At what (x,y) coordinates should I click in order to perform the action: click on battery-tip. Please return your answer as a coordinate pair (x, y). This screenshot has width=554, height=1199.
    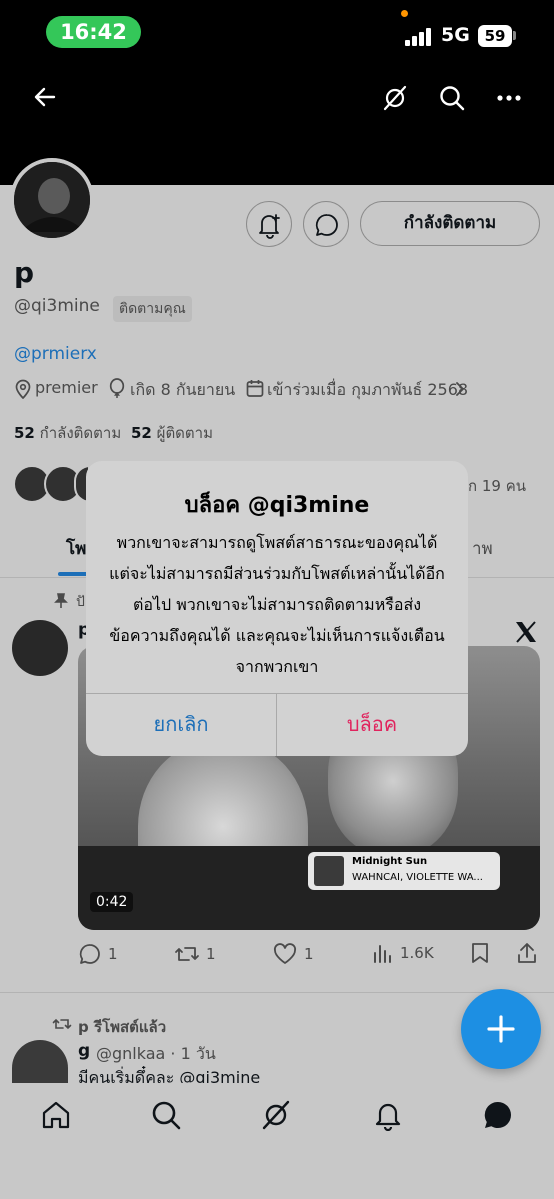
    Looking at the image, I should click on (514, 35).